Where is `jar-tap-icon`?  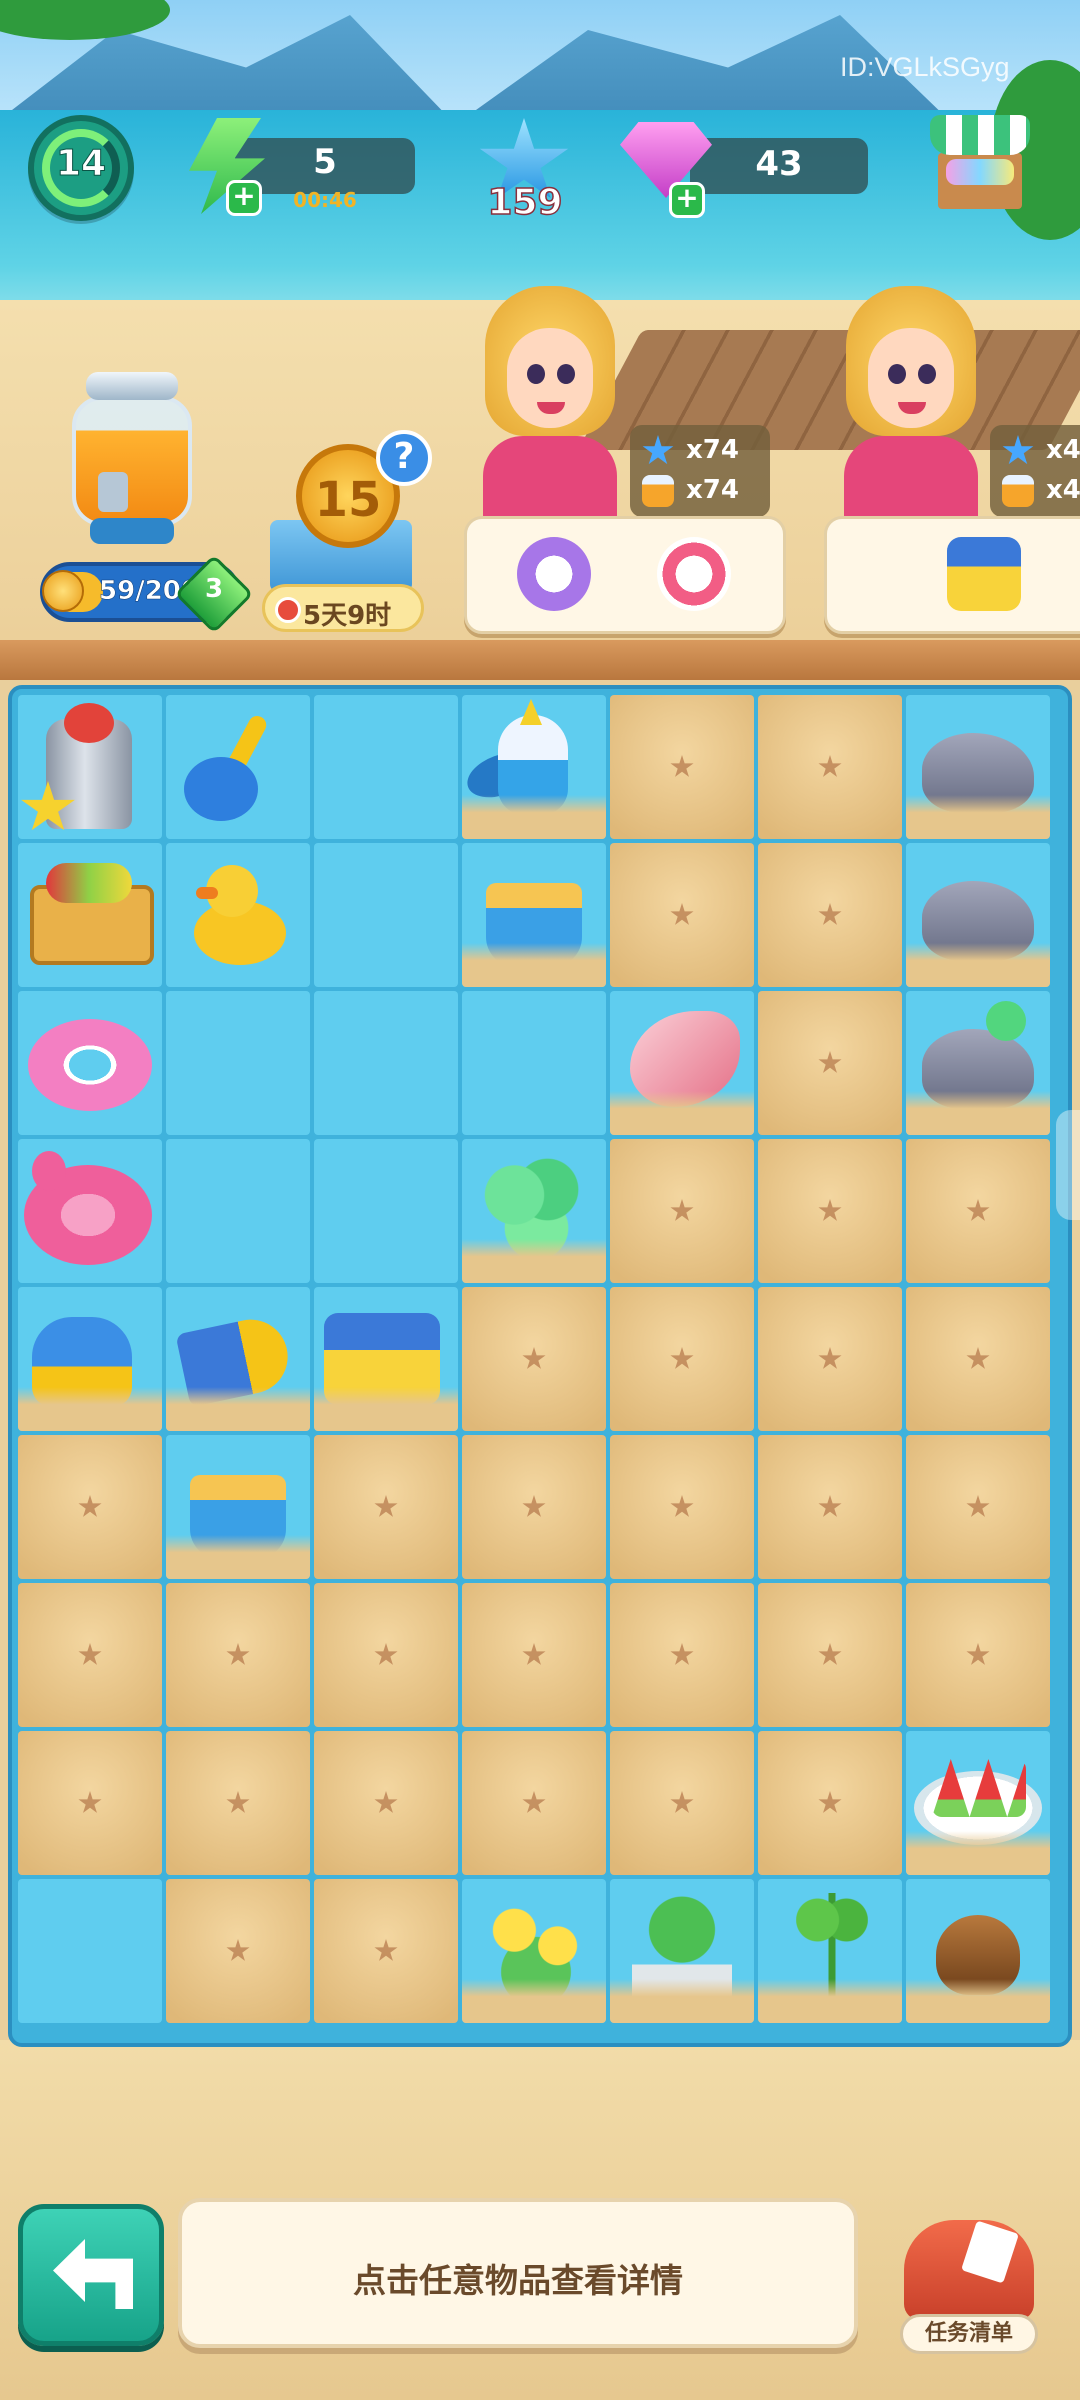
jar-tap-icon is located at coordinates (113, 492).